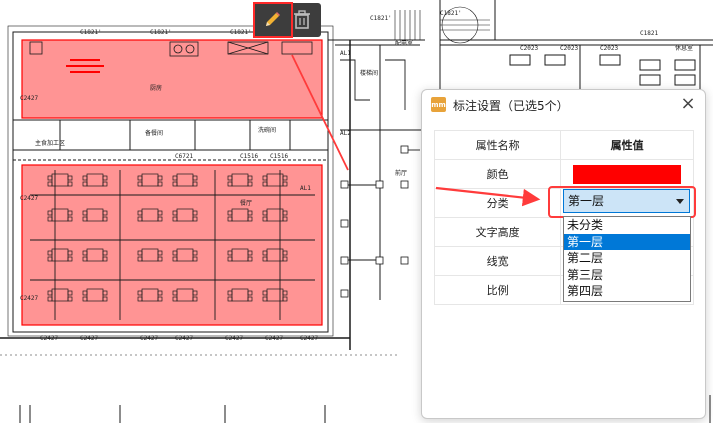 The width and height of the screenshot is (713, 423). Describe the element at coordinates (626, 201) in the screenshot. I see `category-select: 第一层` at that location.